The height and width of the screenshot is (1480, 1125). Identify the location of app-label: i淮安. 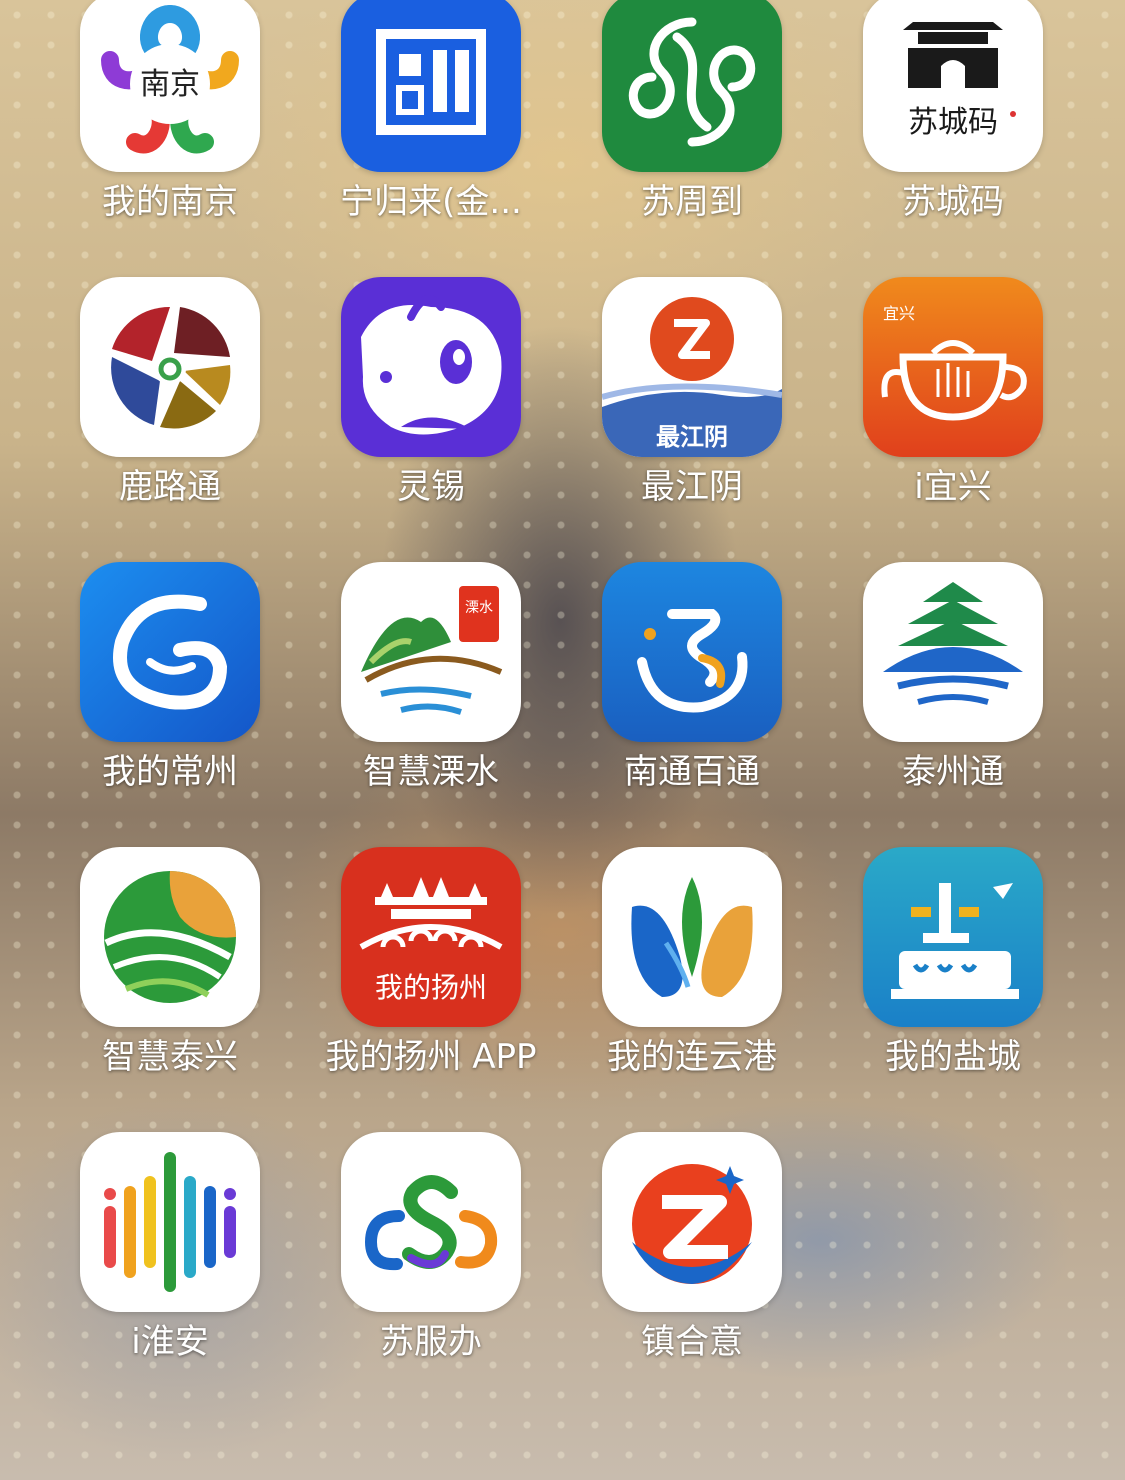
(170, 1342).